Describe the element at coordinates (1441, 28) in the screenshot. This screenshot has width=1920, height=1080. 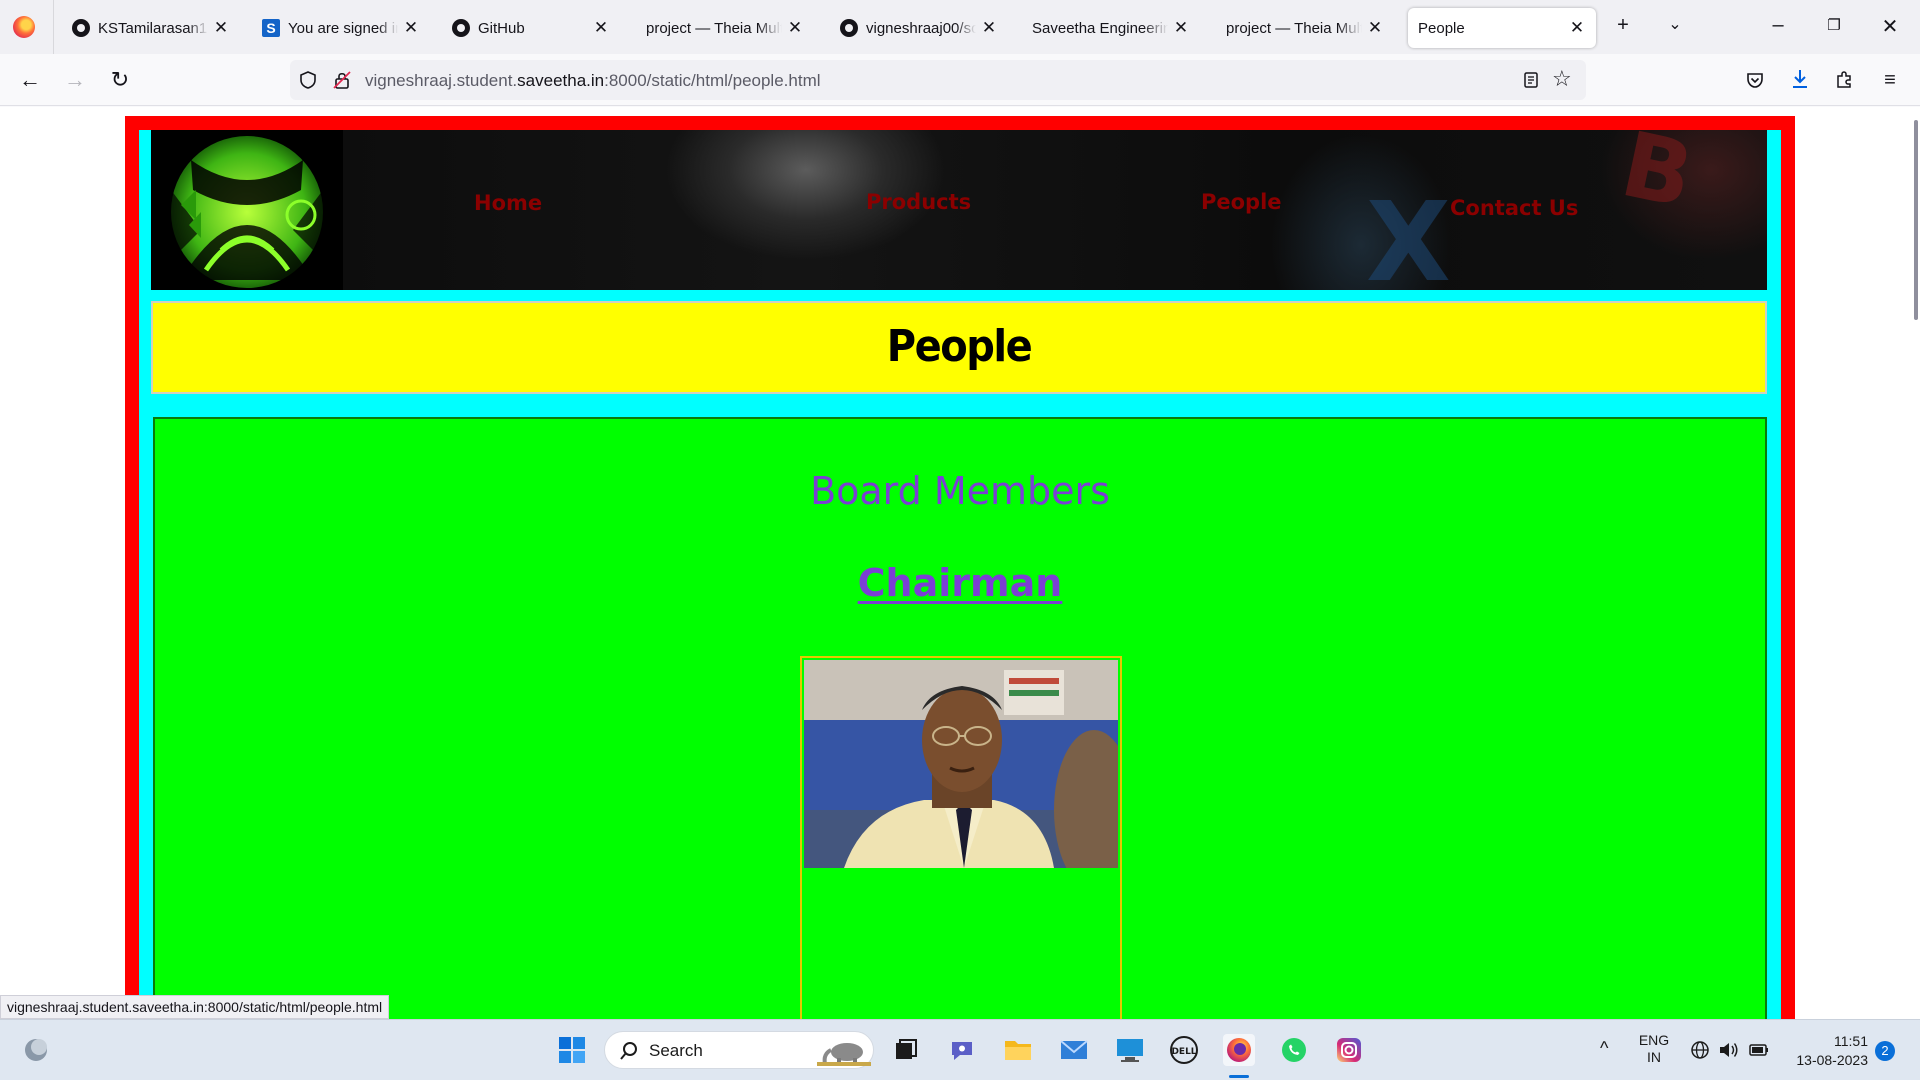
I see `tab-title: People` at that location.